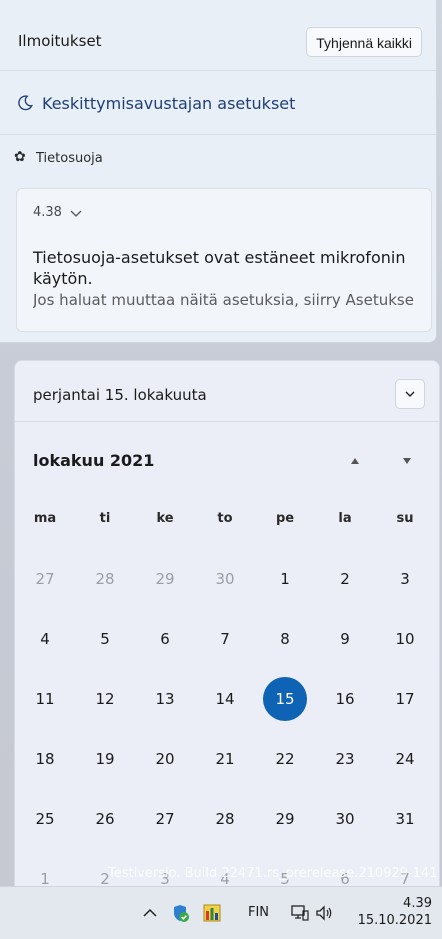 This screenshot has width=442, height=939. What do you see at coordinates (225, 699) in the screenshot?
I see `calendar-day: 14` at bounding box center [225, 699].